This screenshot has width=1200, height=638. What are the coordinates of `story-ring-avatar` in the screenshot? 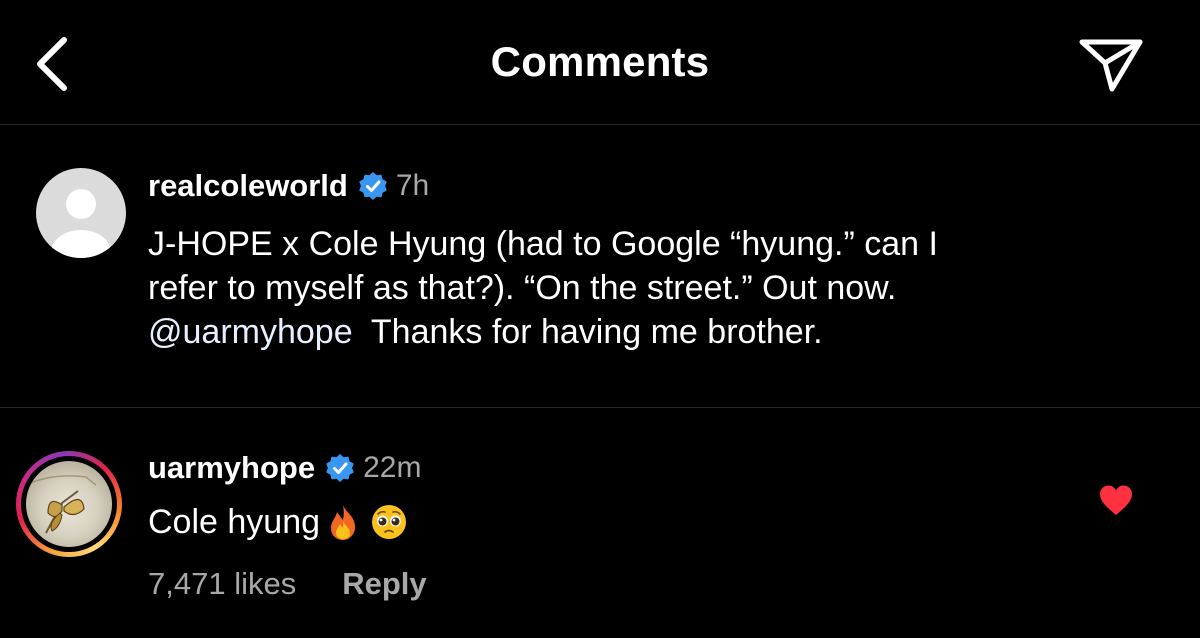 It's located at (69, 504).